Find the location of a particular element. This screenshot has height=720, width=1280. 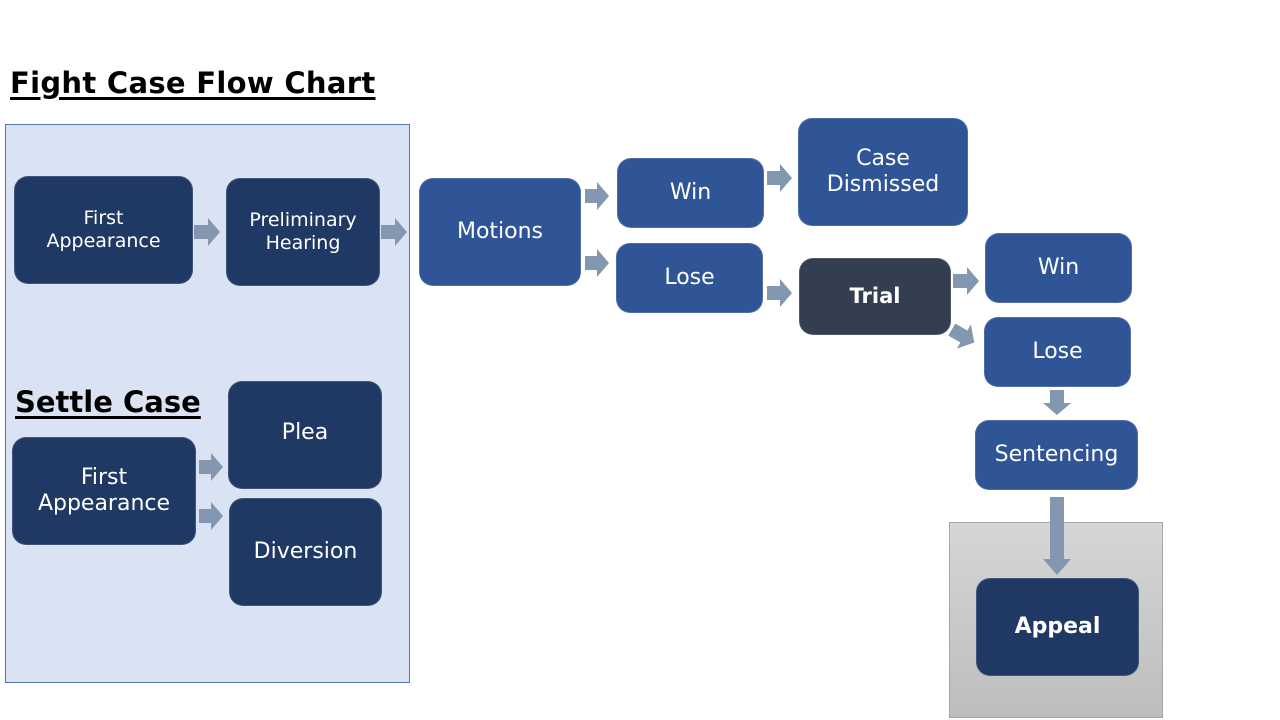

node-case-dismissed: Case Dismissed is located at coordinates (883, 172).